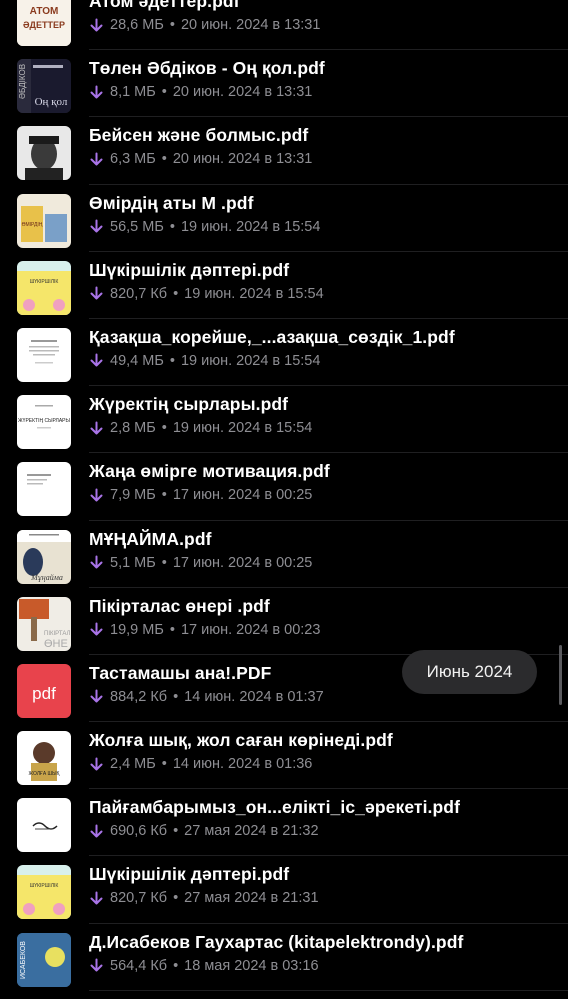 The width and height of the screenshot is (568, 999). I want to click on book-cover-person-icon: ЖОЛҒА ШЫҚ, so click(44, 758).